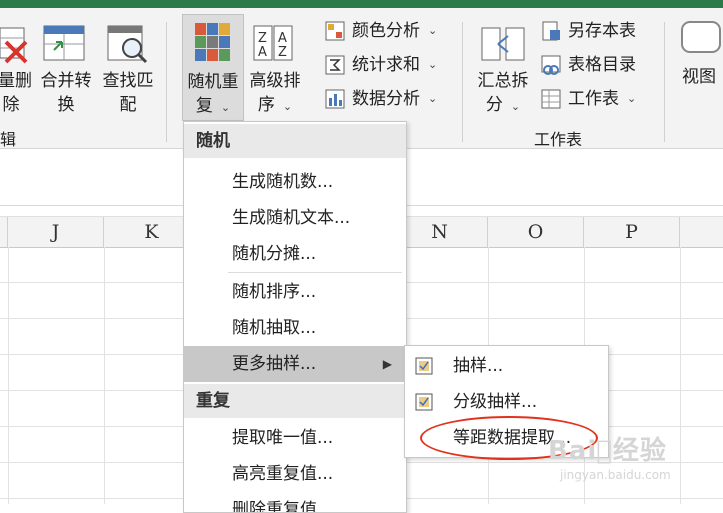 Image resolution: width=723 pixels, height=513 pixels. Describe the element at coordinates (295, 401) in the screenshot. I see `menu-section-header-repeat: 重复` at that location.